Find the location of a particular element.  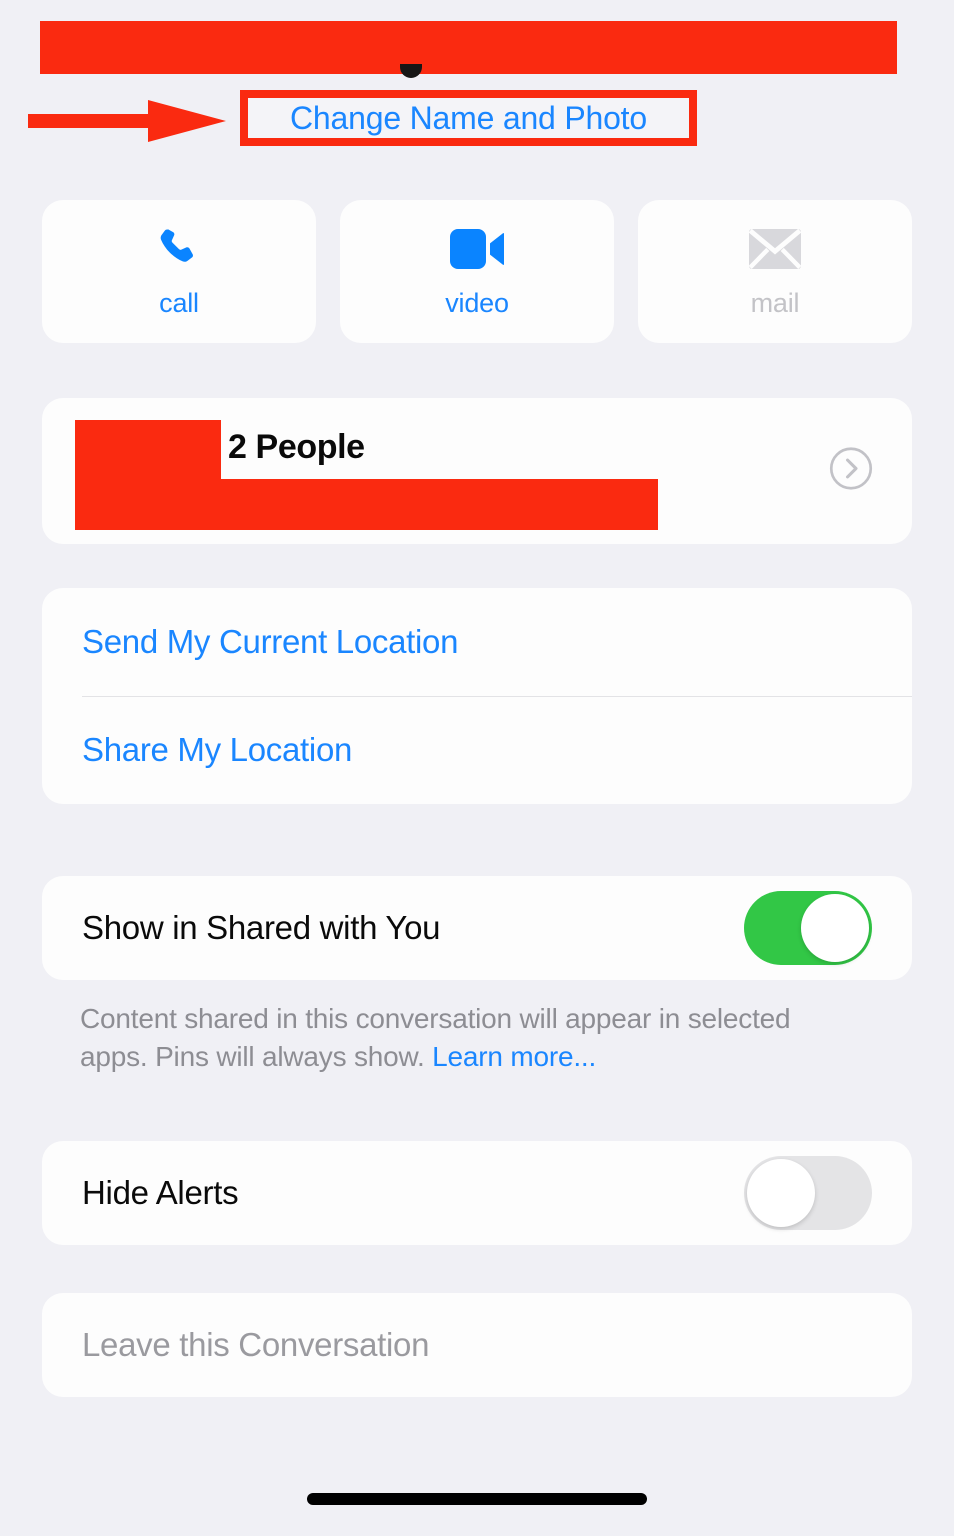

show-in-shared-with-you-toggle is located at coordinates (808, 928).